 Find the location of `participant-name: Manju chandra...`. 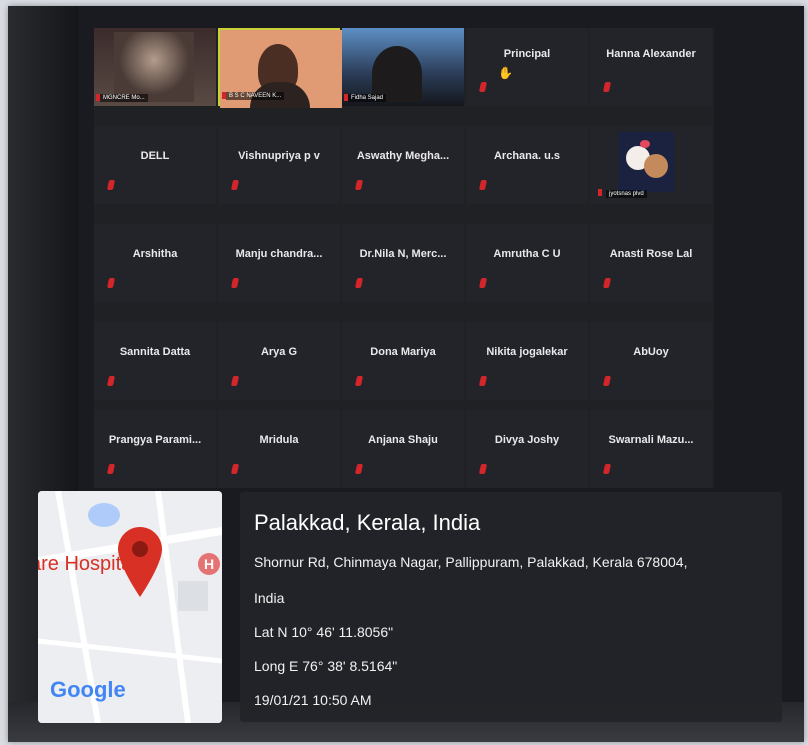

participant-name: Manju chandra... is located at coordinates (279, 254).